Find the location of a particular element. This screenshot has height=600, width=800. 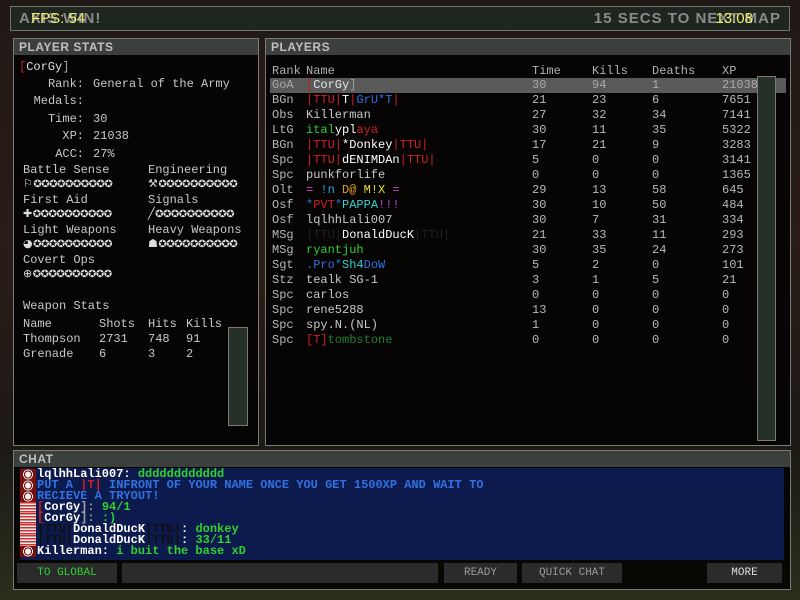

skill-name: Light Weapons is located at coordinates (70, 230).